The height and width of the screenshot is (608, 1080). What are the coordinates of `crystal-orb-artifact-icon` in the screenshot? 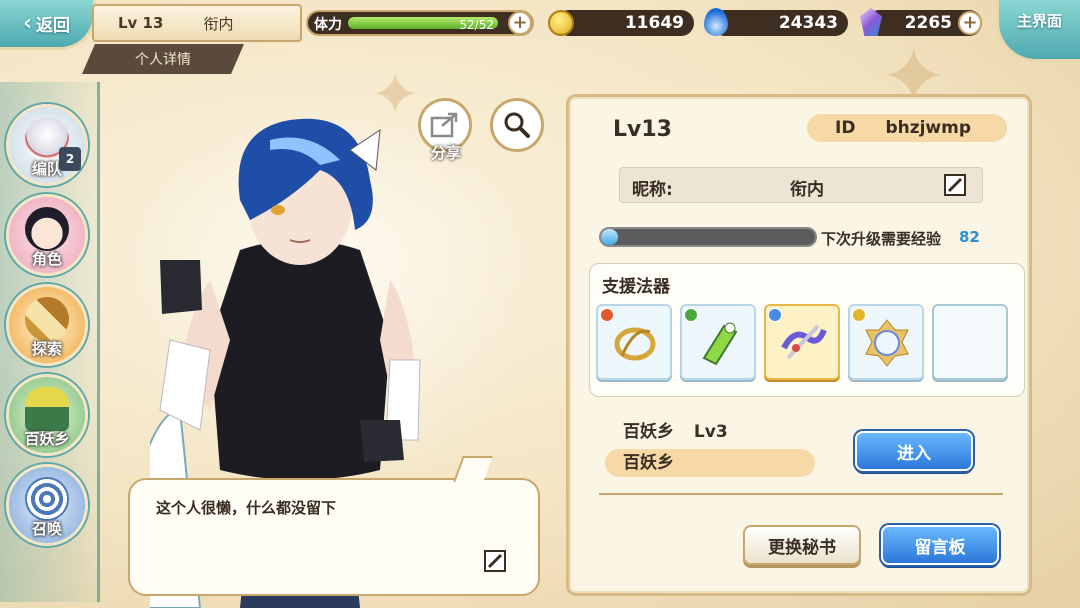 It's located at (887, 343).